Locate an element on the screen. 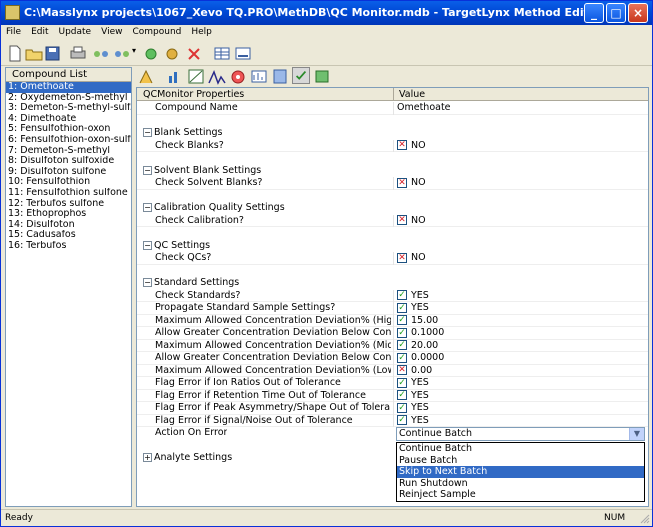 The image size is (653, 527). compound-dropdown-arrow-icon: ▾ is located at coordinates (134, 50).